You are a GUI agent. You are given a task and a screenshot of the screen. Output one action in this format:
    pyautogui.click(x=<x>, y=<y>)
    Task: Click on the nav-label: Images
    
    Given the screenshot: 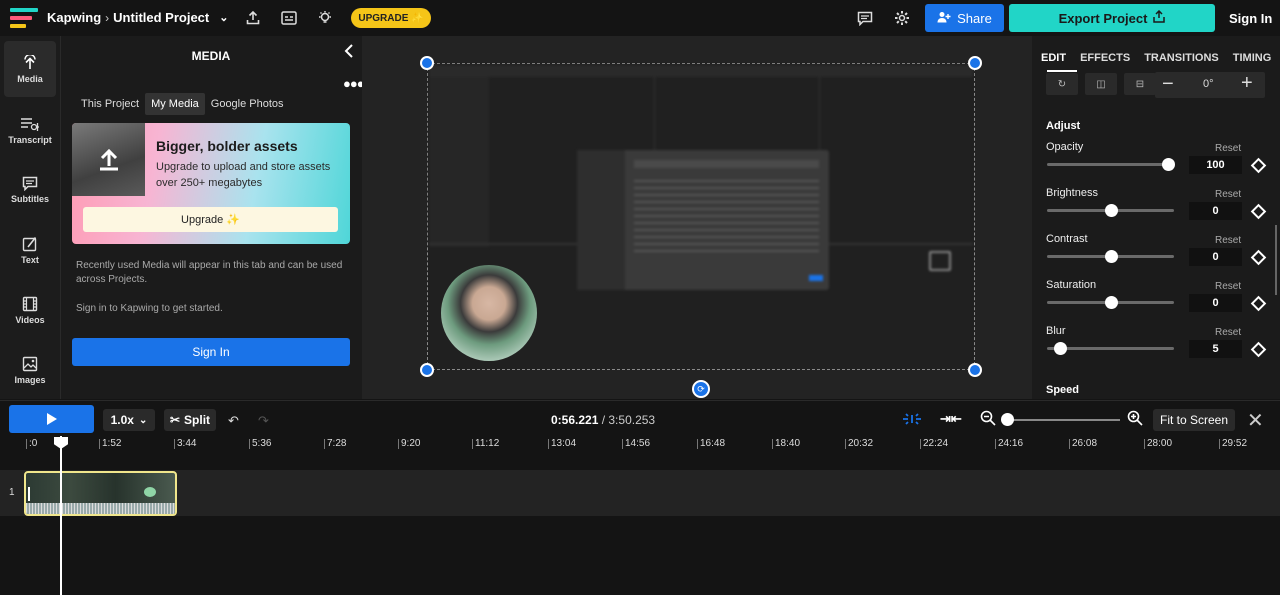 What is the action you would take?
    pyautogui.click(x=30, y=379)
    